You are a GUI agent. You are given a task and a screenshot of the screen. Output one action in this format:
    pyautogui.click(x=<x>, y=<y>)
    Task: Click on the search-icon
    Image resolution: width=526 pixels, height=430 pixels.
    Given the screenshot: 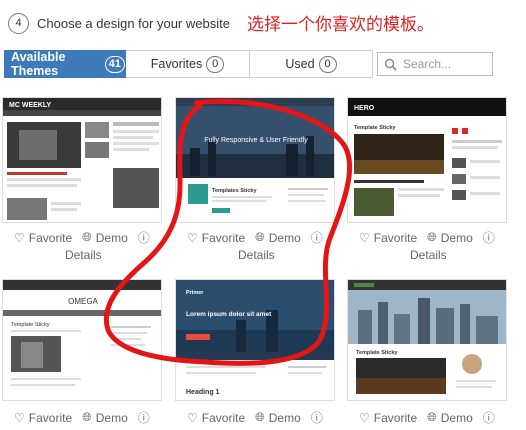 What is the action you would take?
    pyautogui.click(x=390, y=64)
    